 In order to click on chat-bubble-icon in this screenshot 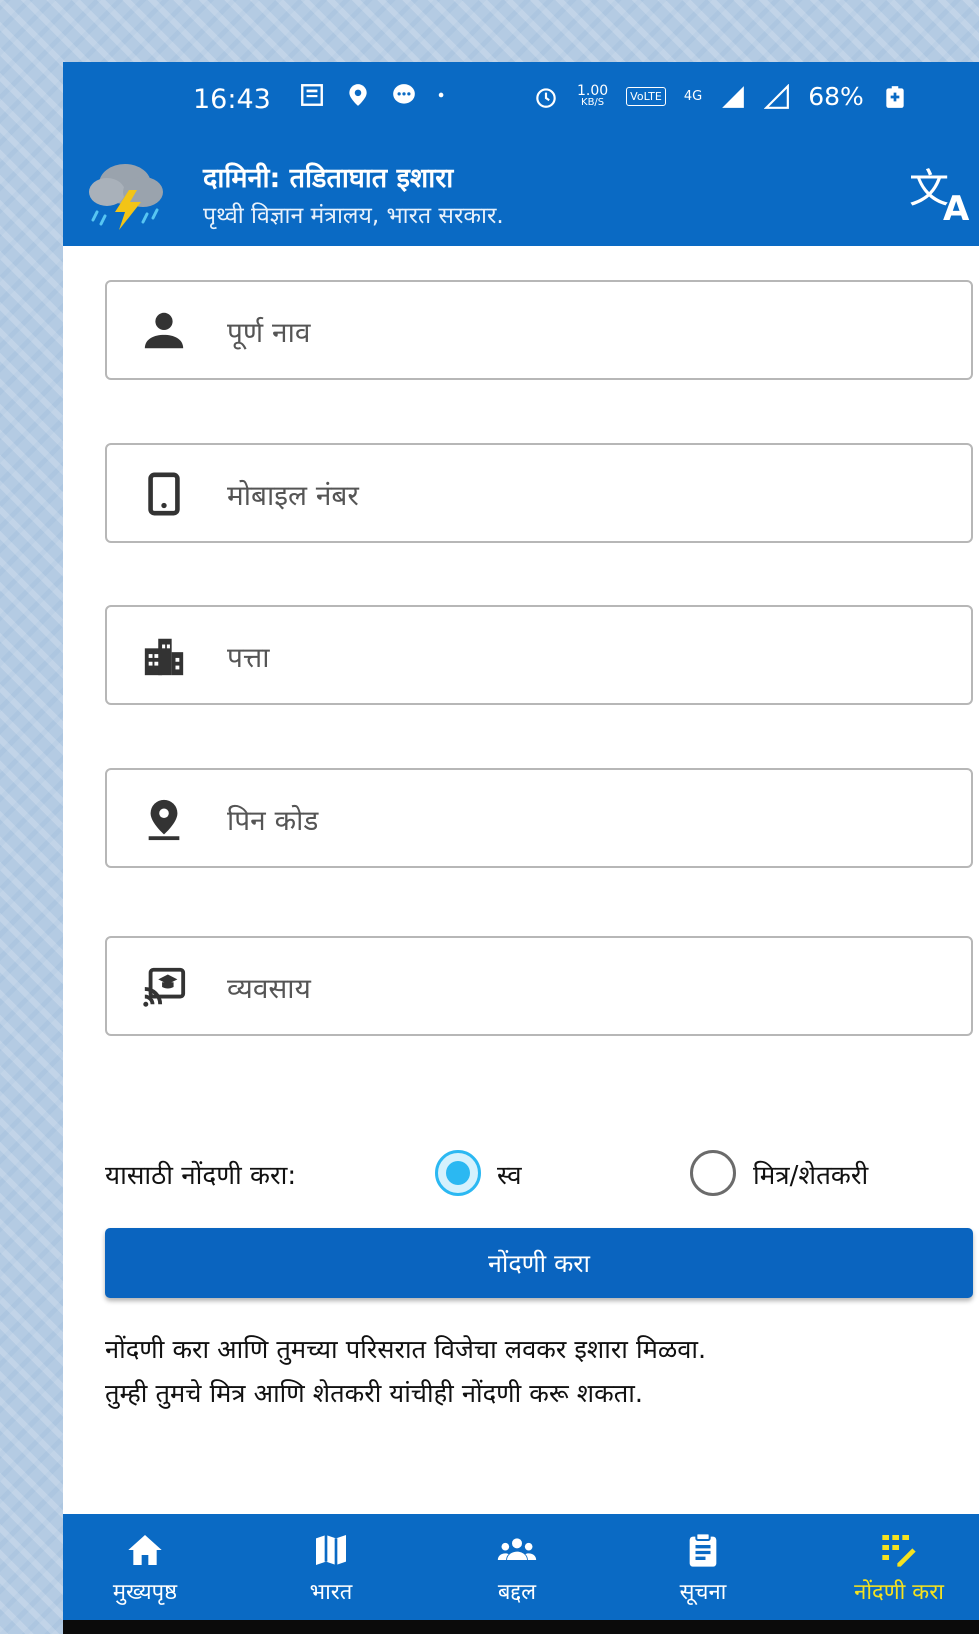, I will do `click(404, 94)`.